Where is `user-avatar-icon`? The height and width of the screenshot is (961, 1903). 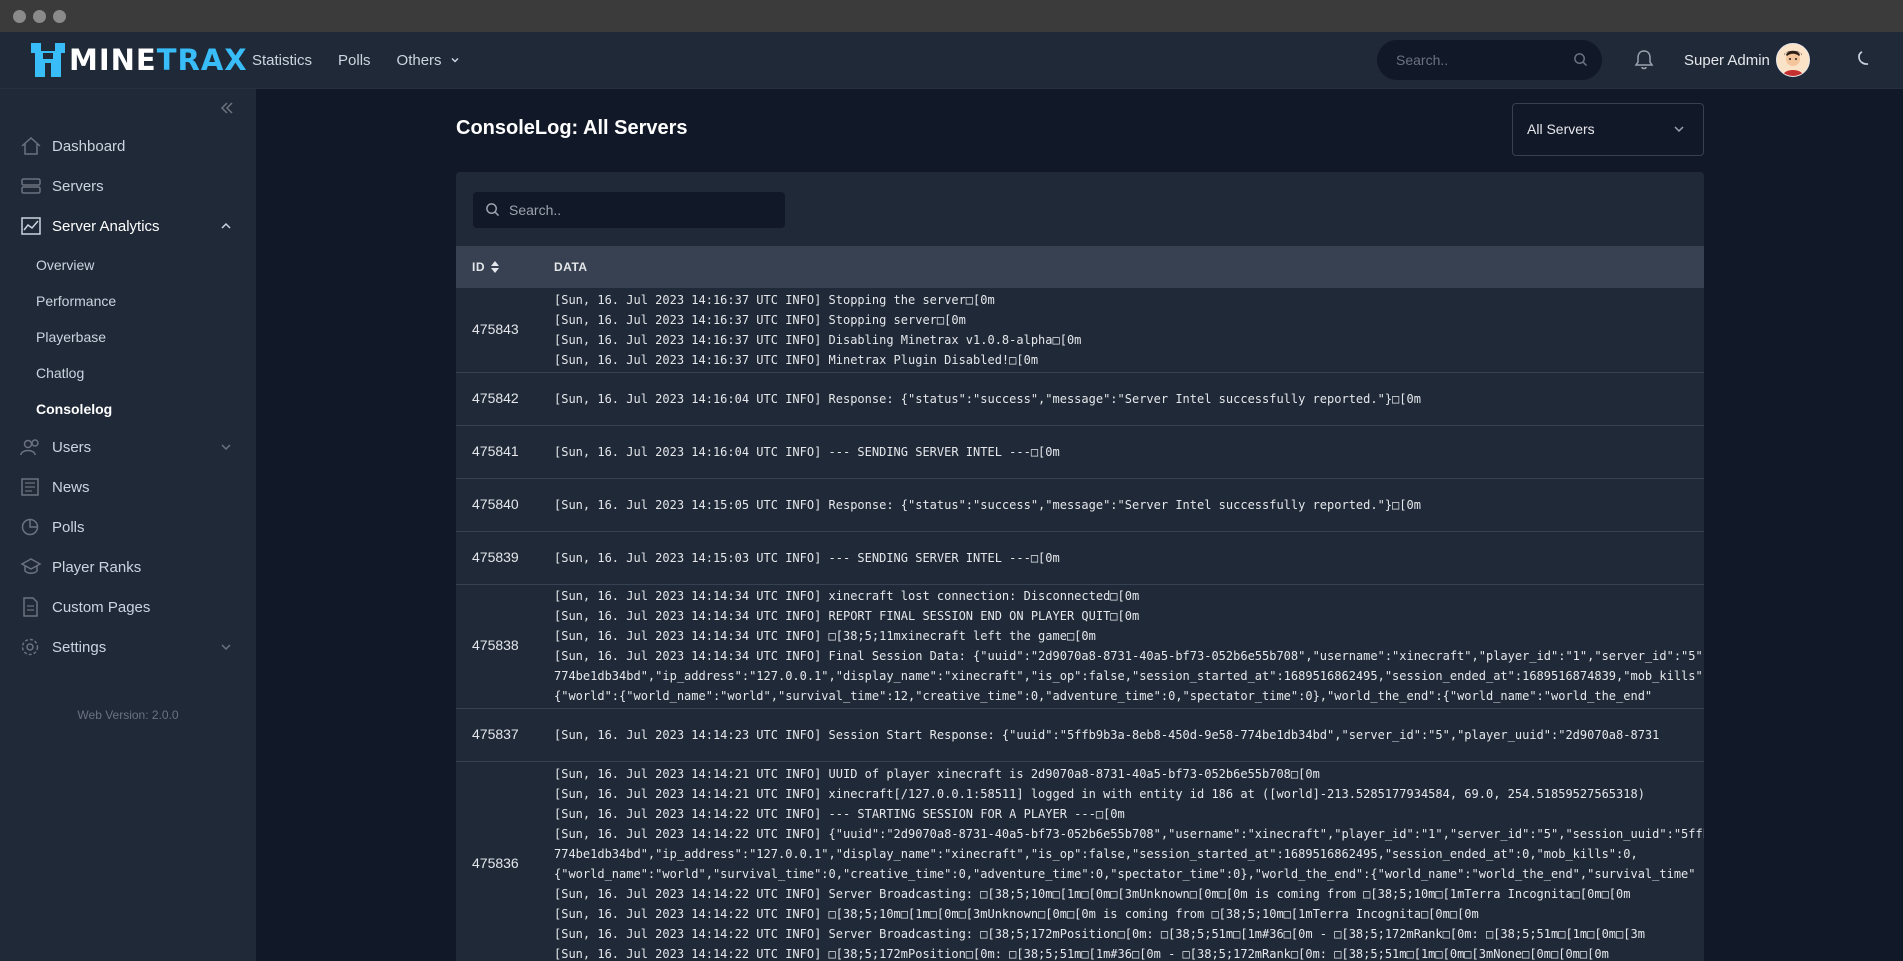 user-avatar-icon is located at coordinates (1792, 60).